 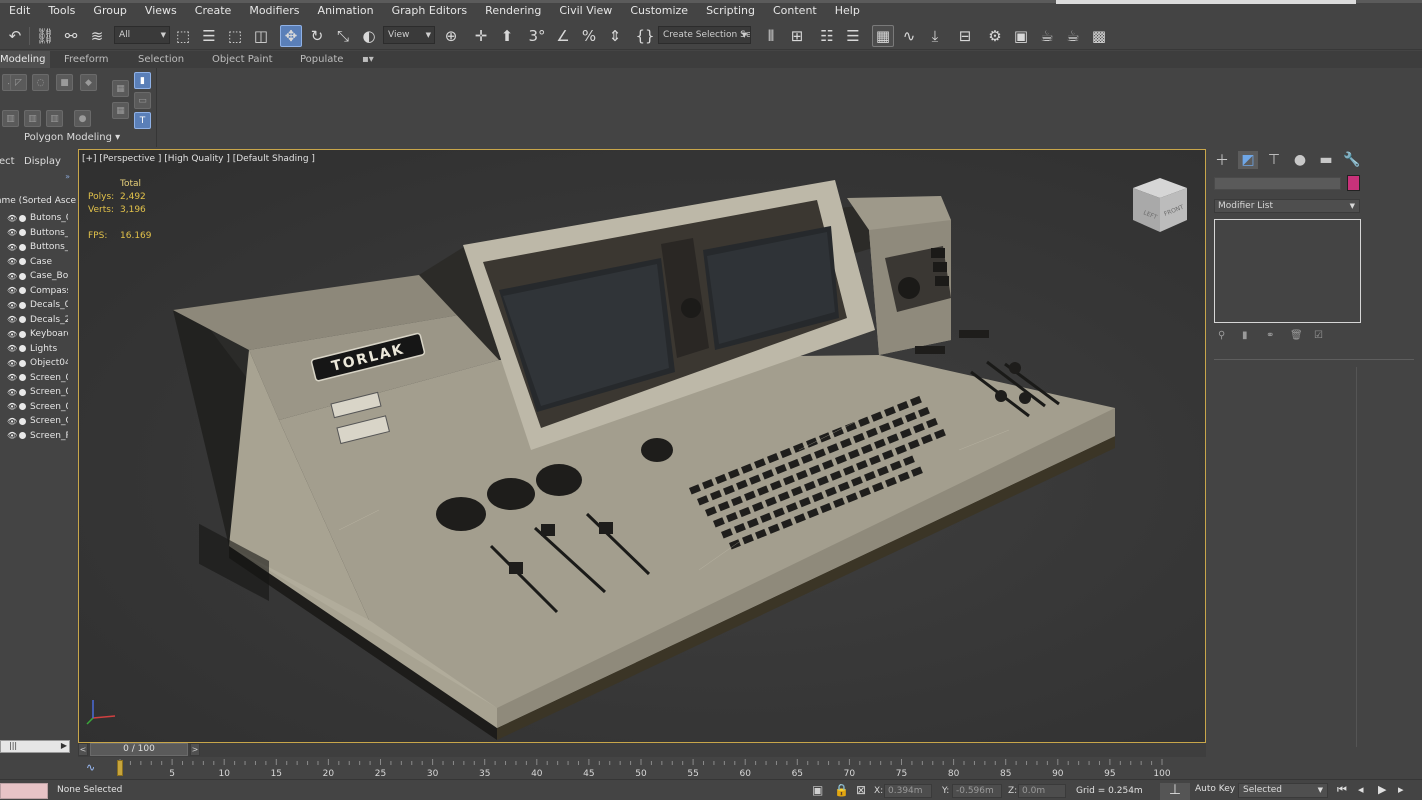 What do you see at coordinates (704, 35) in the screenshot?
I see `named-selection-dropdown: Create Selection Se ▼` at bounding box center [704, 35].